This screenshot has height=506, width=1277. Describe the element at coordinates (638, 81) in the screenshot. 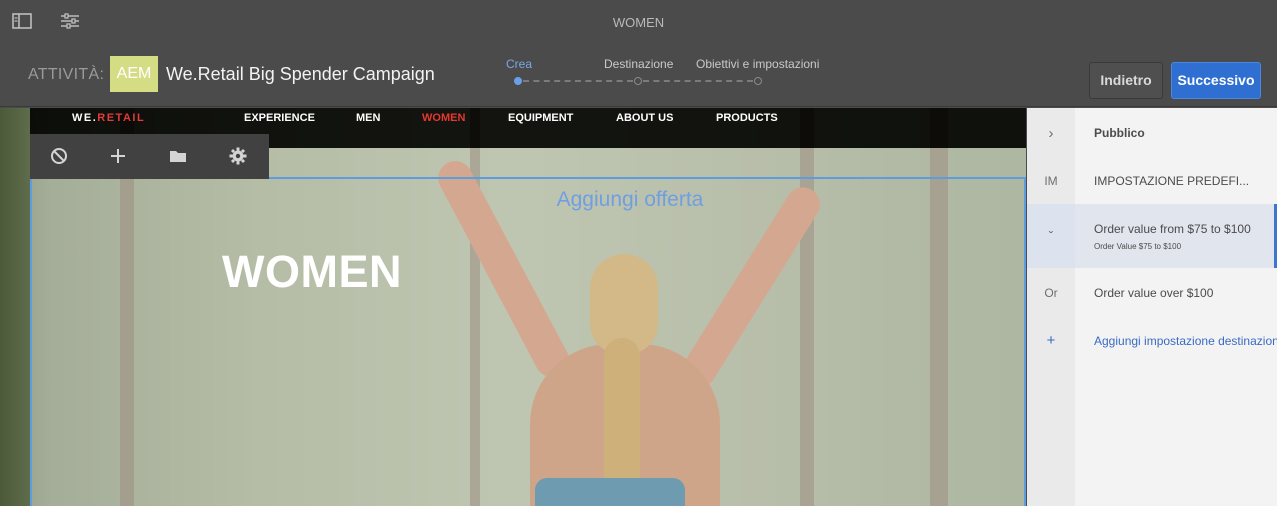

I see `step-dot-targeting` at that location.